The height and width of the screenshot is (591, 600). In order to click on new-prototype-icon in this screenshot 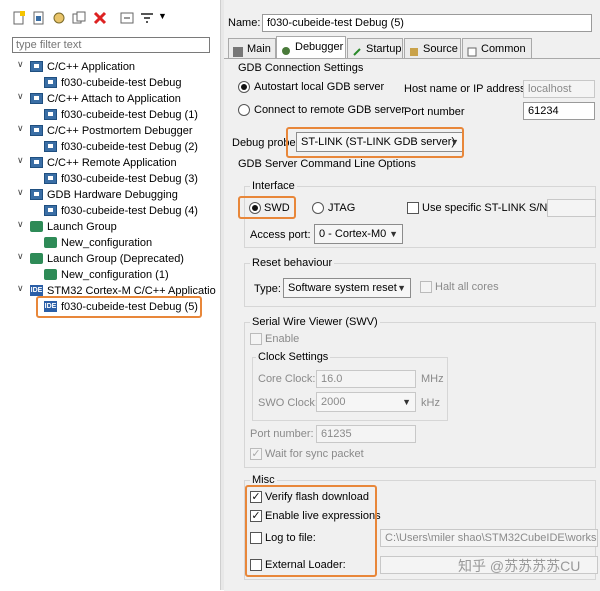, I will do `click(39, 18)`.